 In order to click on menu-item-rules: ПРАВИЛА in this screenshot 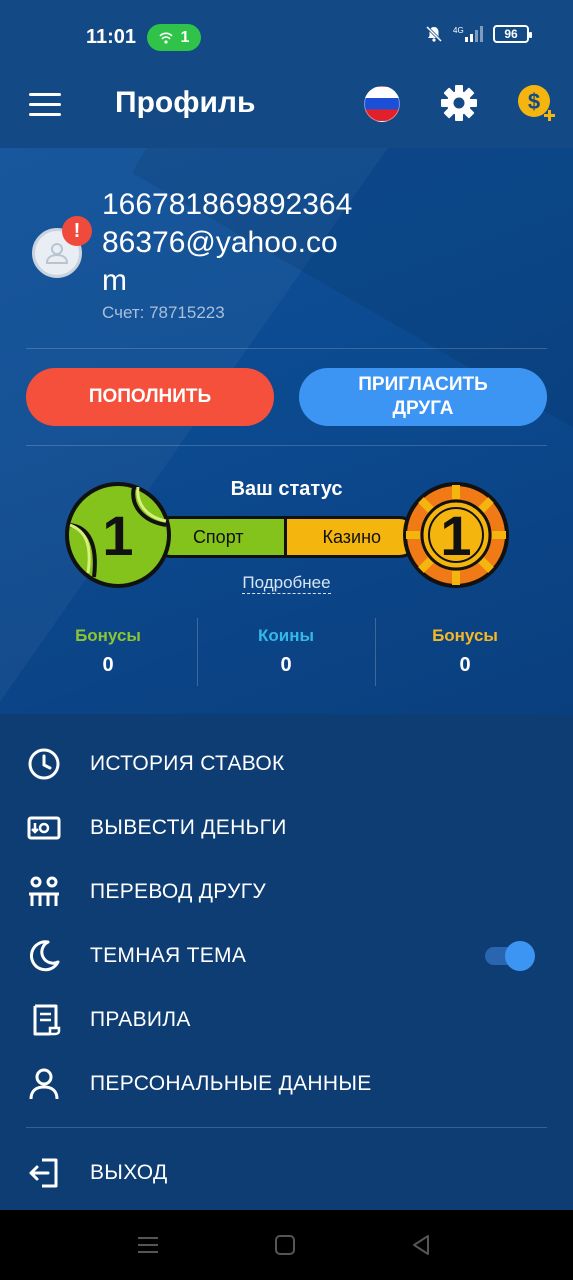, I will do `click(286, 1020)`.